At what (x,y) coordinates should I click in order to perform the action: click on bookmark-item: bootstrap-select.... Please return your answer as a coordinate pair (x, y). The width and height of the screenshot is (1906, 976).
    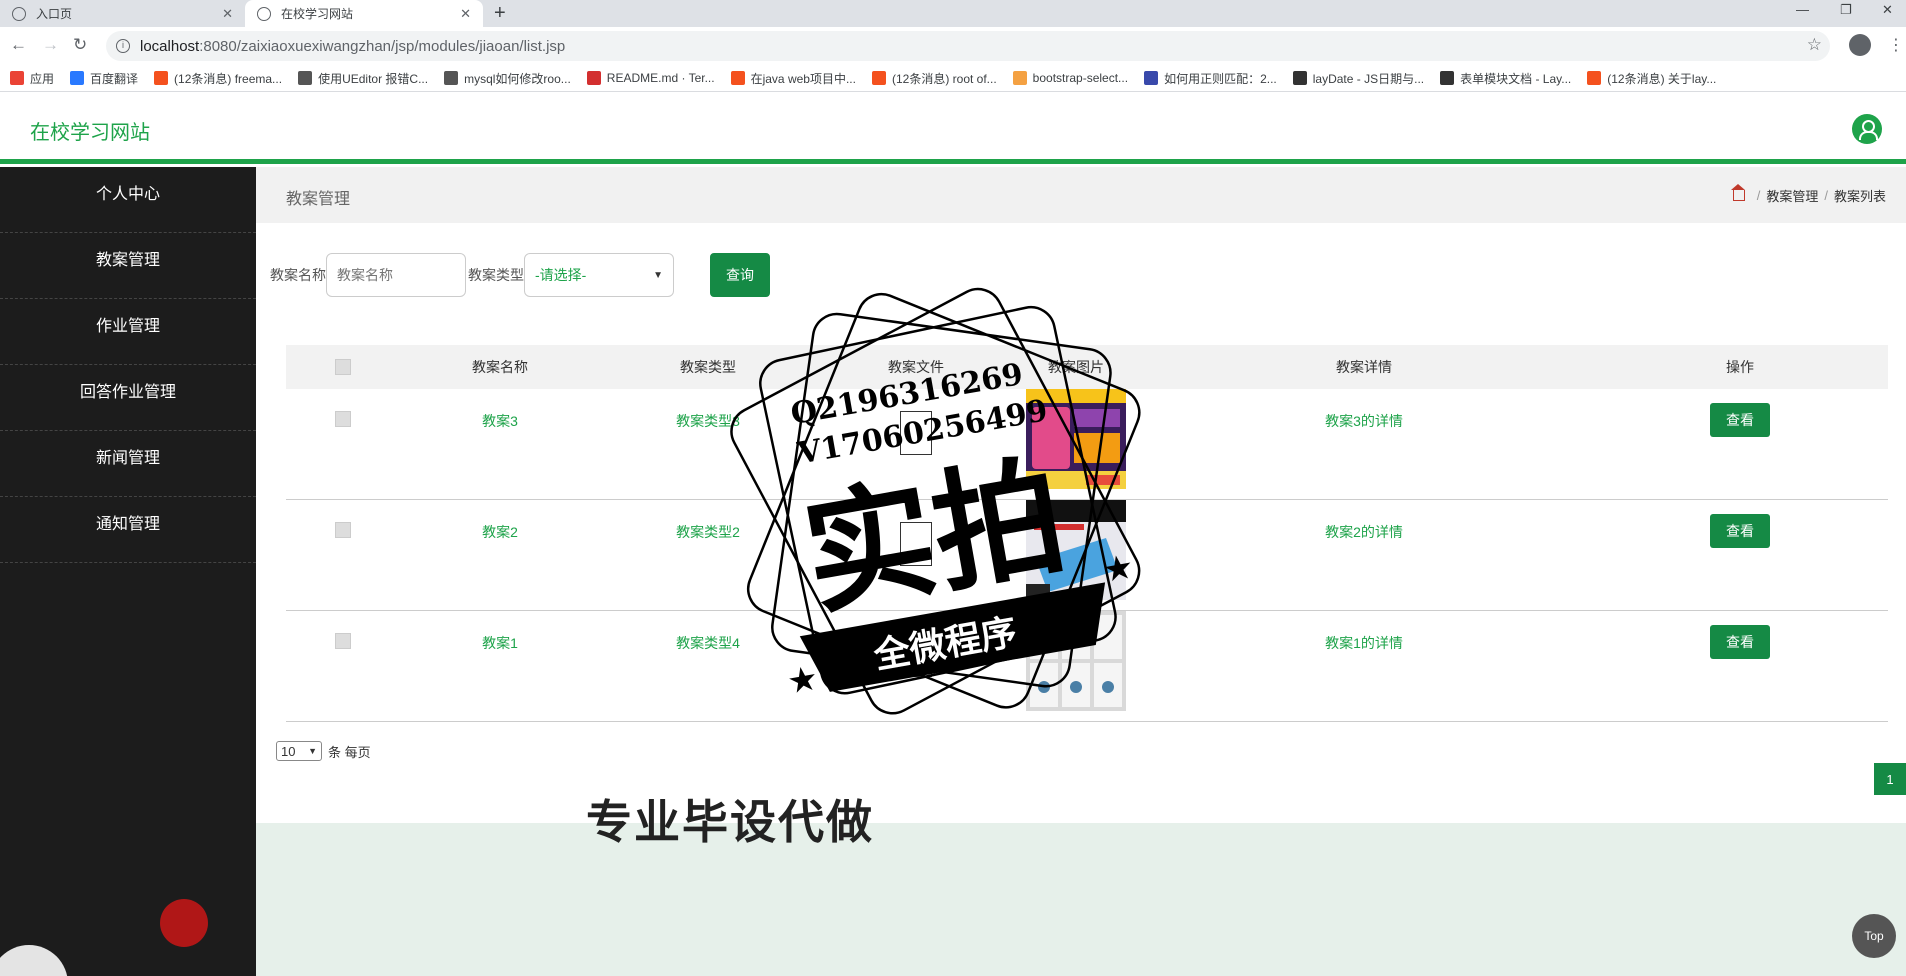
    Looking at the image, I should click on (1070, 78).